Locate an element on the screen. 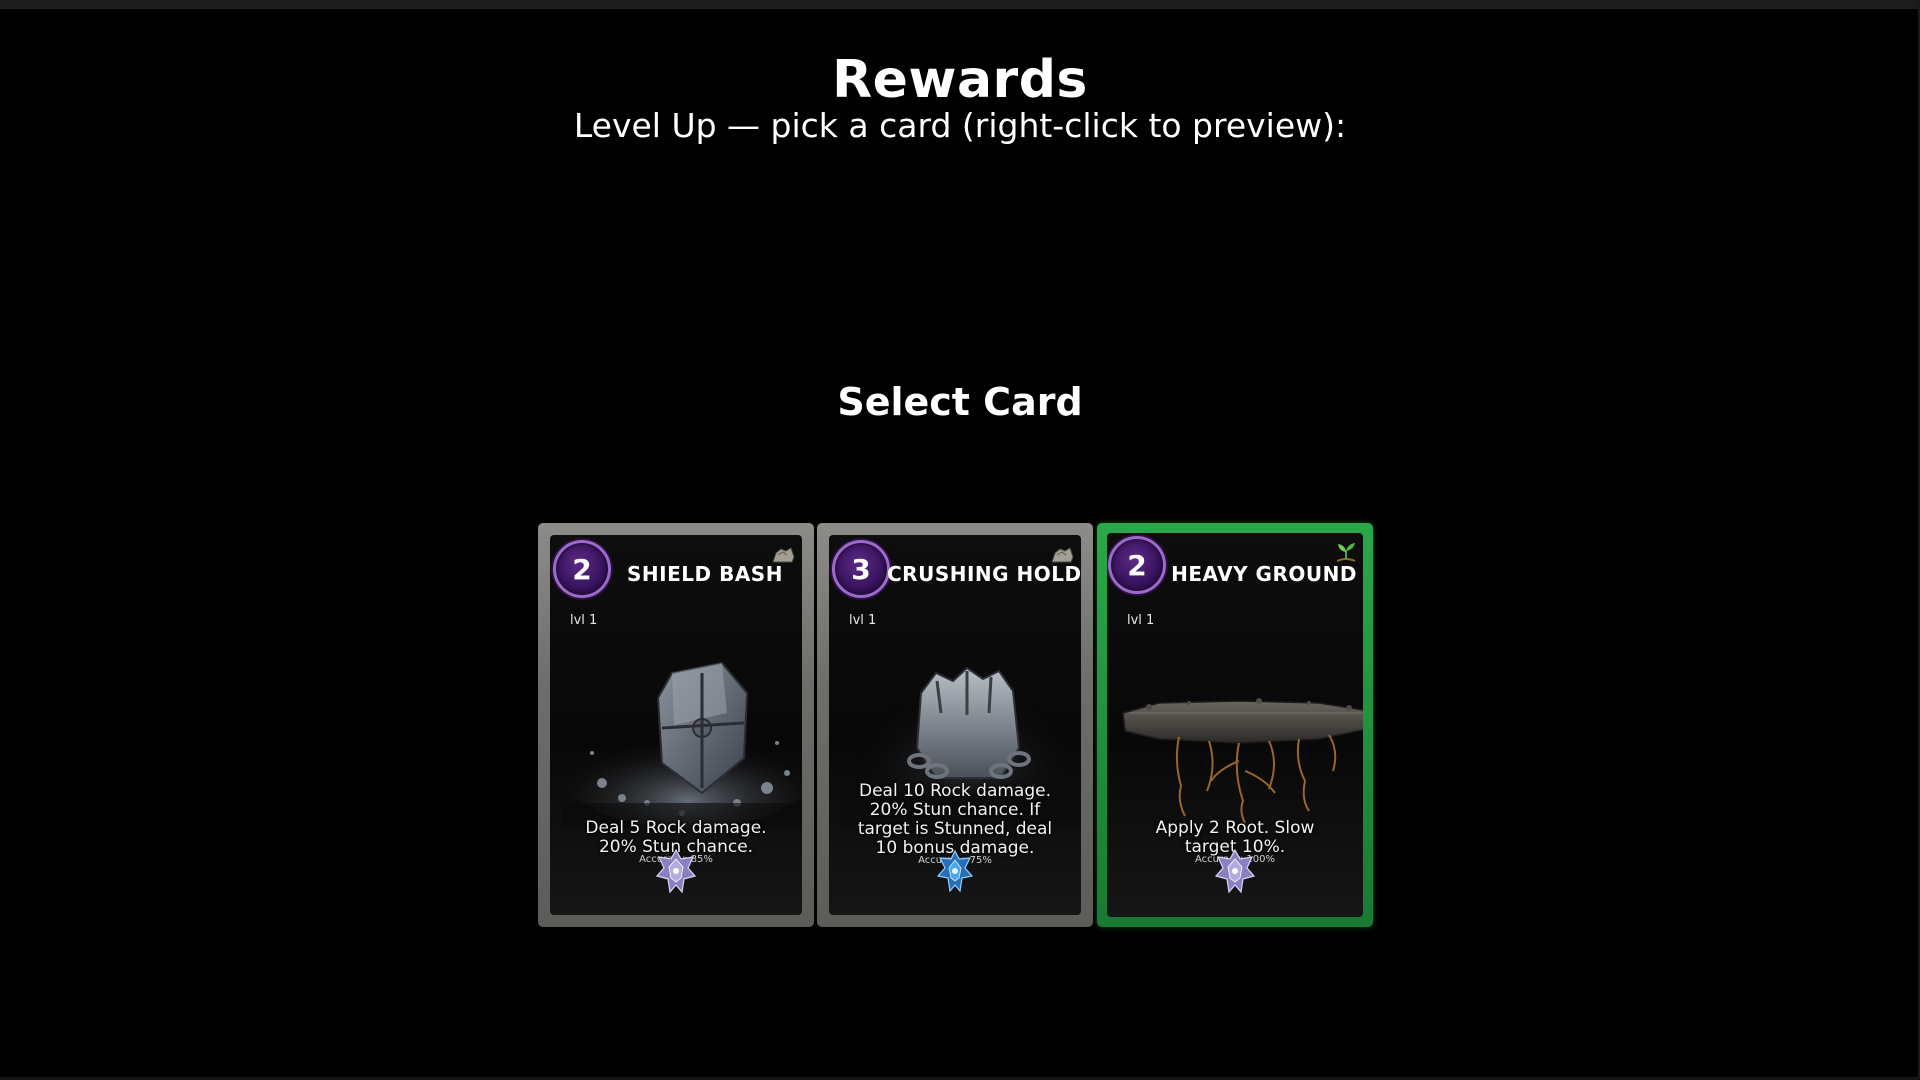  window-top-bar is located at coordinates (960, 4).